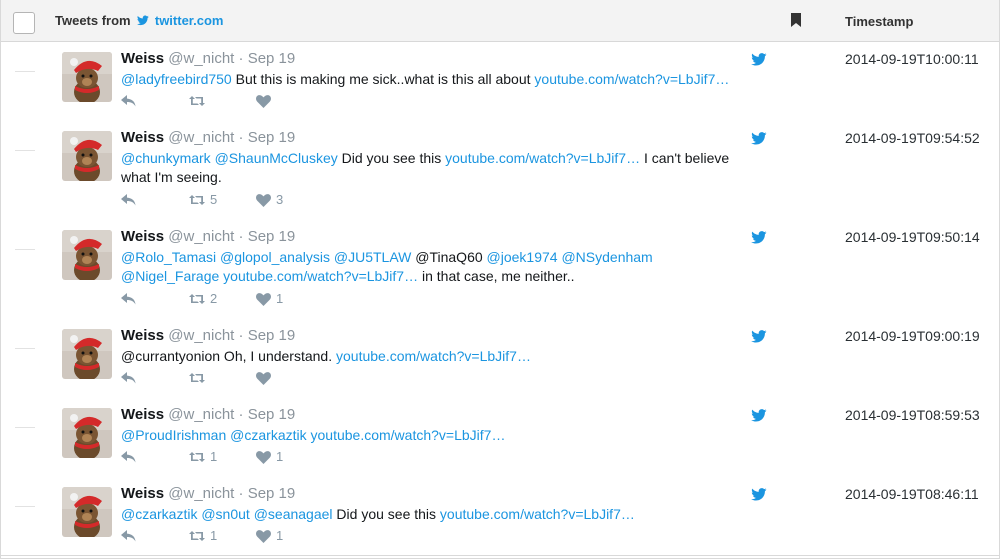 Image resolution: width=1000 pixels, height=559 pixels. Describe the element at coordinates (280, 456) in the screenshot. I see `like-count: 1` at that location.